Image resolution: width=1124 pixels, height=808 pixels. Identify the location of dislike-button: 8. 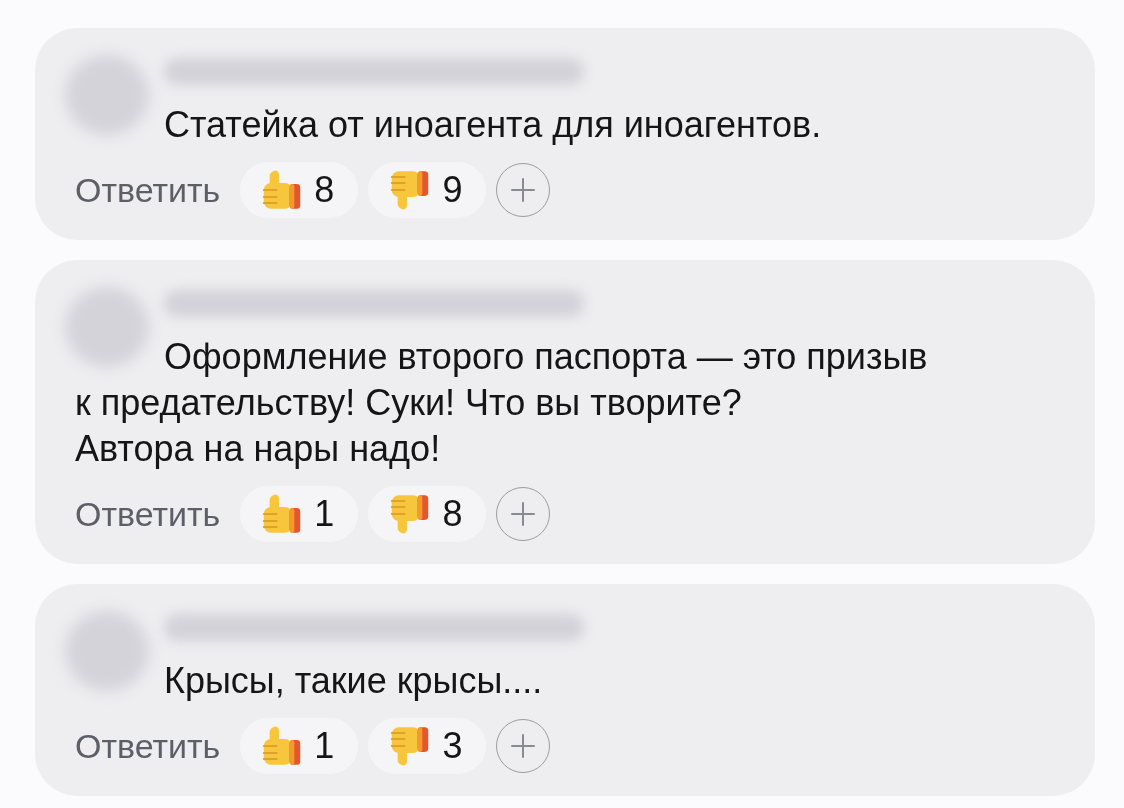
(427, 514).